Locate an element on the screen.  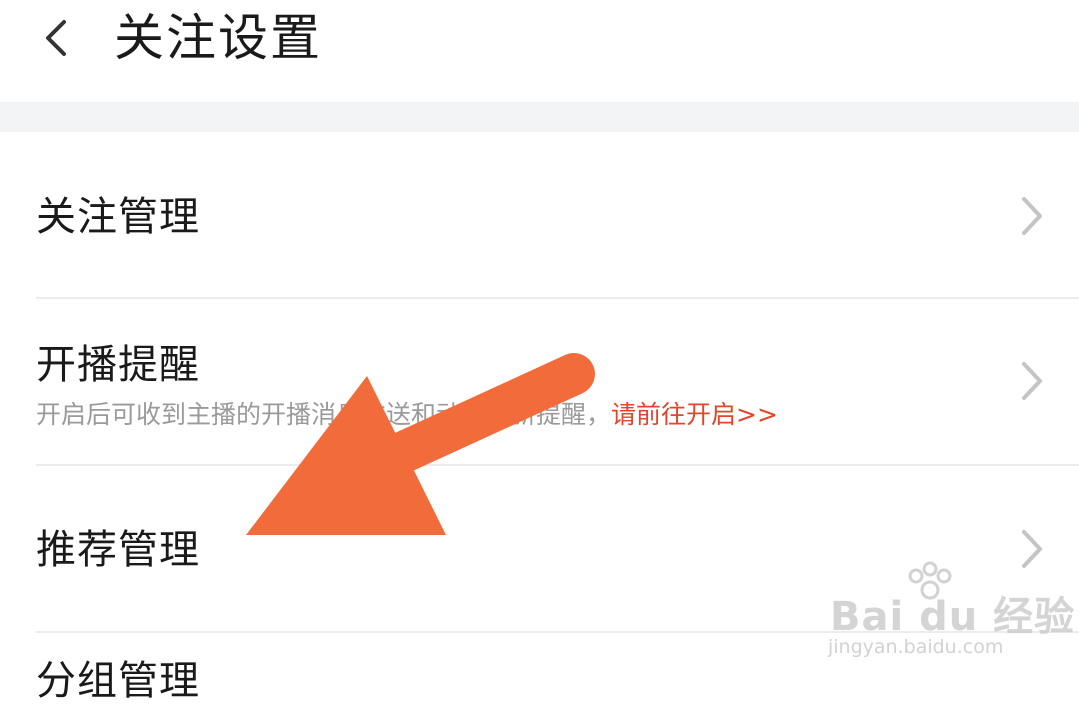
chevron-left-icon is located at coordinates (56, 38).